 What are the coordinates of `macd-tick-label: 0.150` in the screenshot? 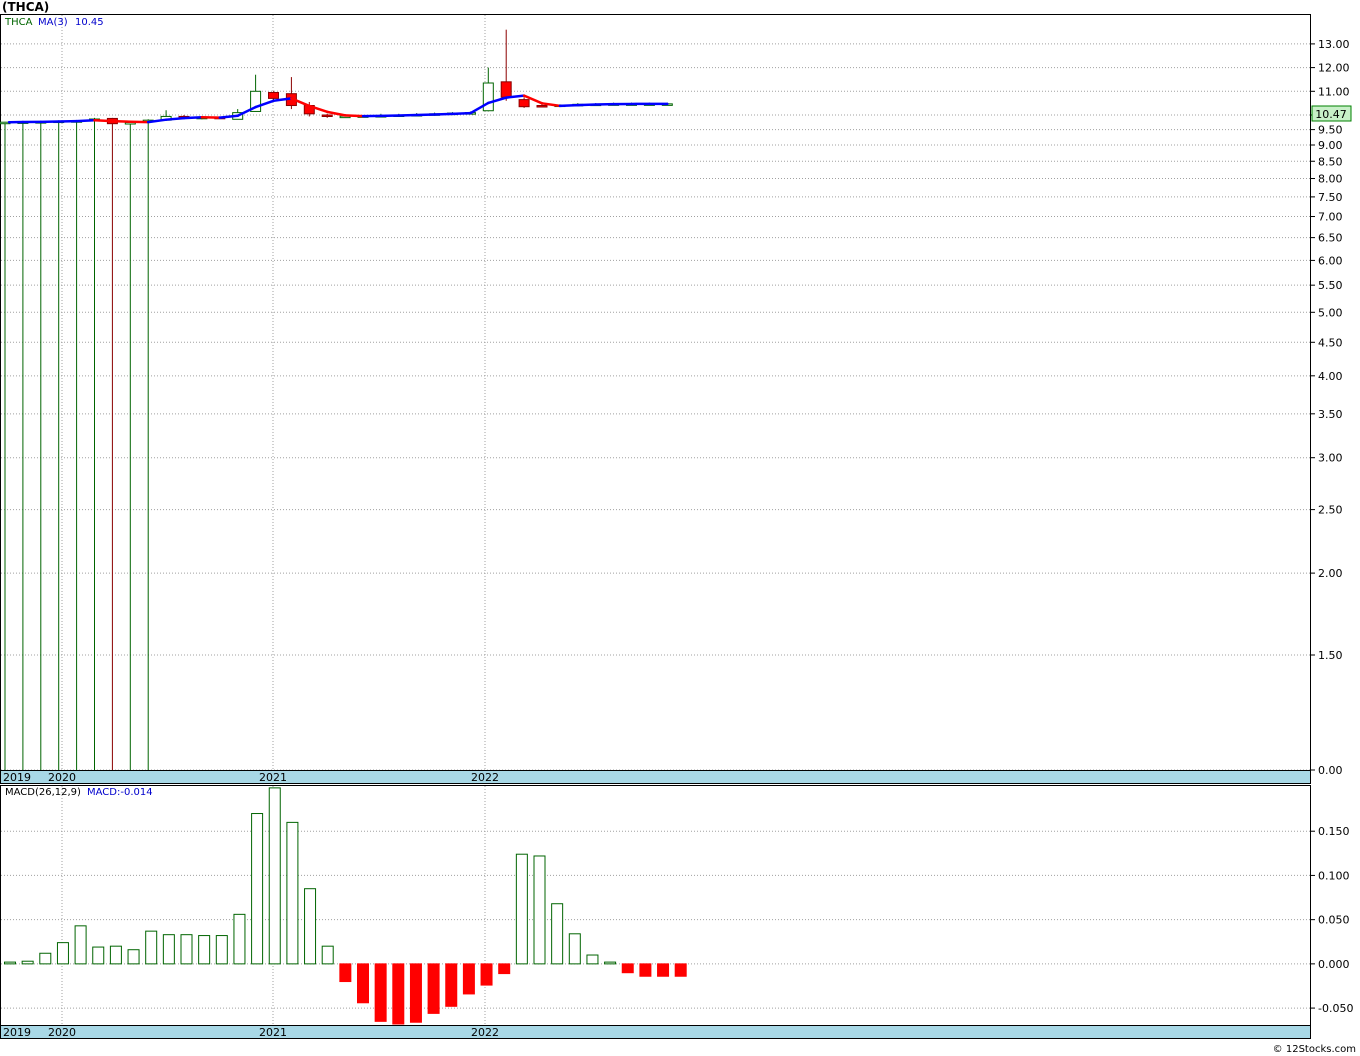 It's located at (1334, 831).